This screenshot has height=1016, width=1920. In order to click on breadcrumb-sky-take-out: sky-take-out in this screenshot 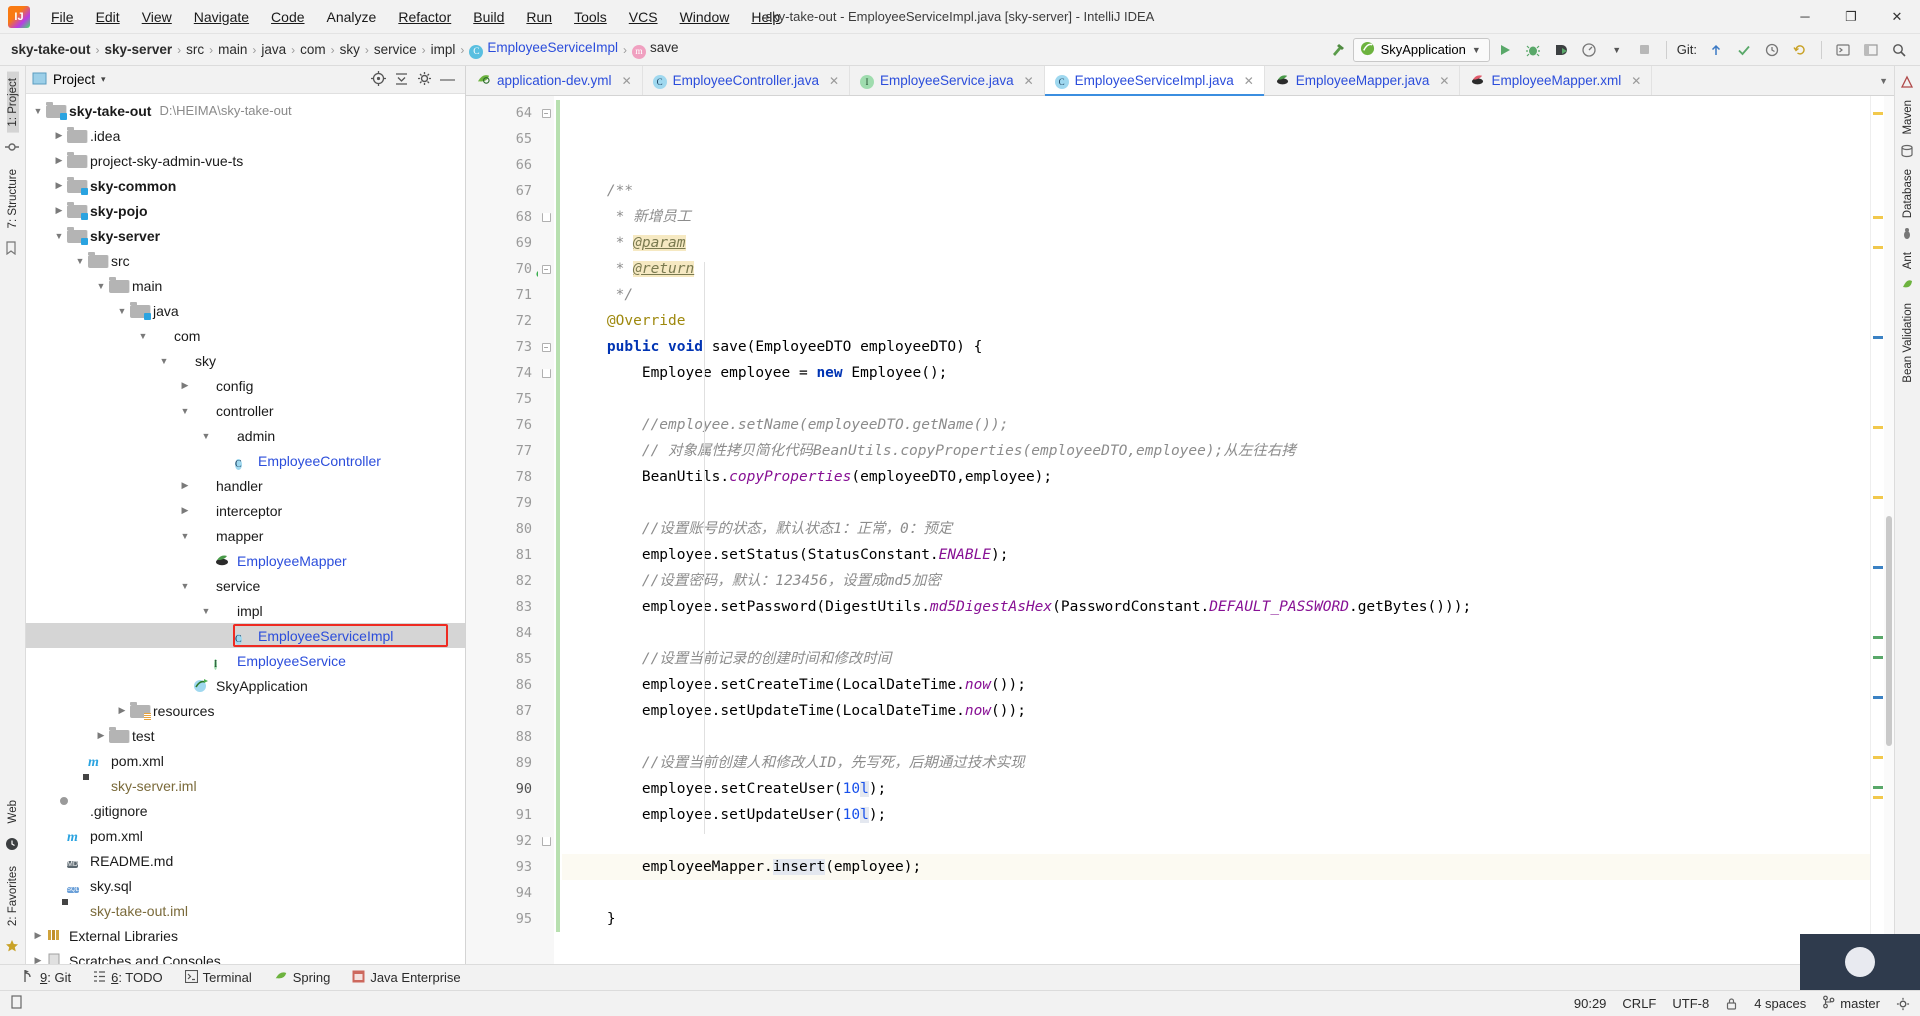, I will do `click(51, 49)`.